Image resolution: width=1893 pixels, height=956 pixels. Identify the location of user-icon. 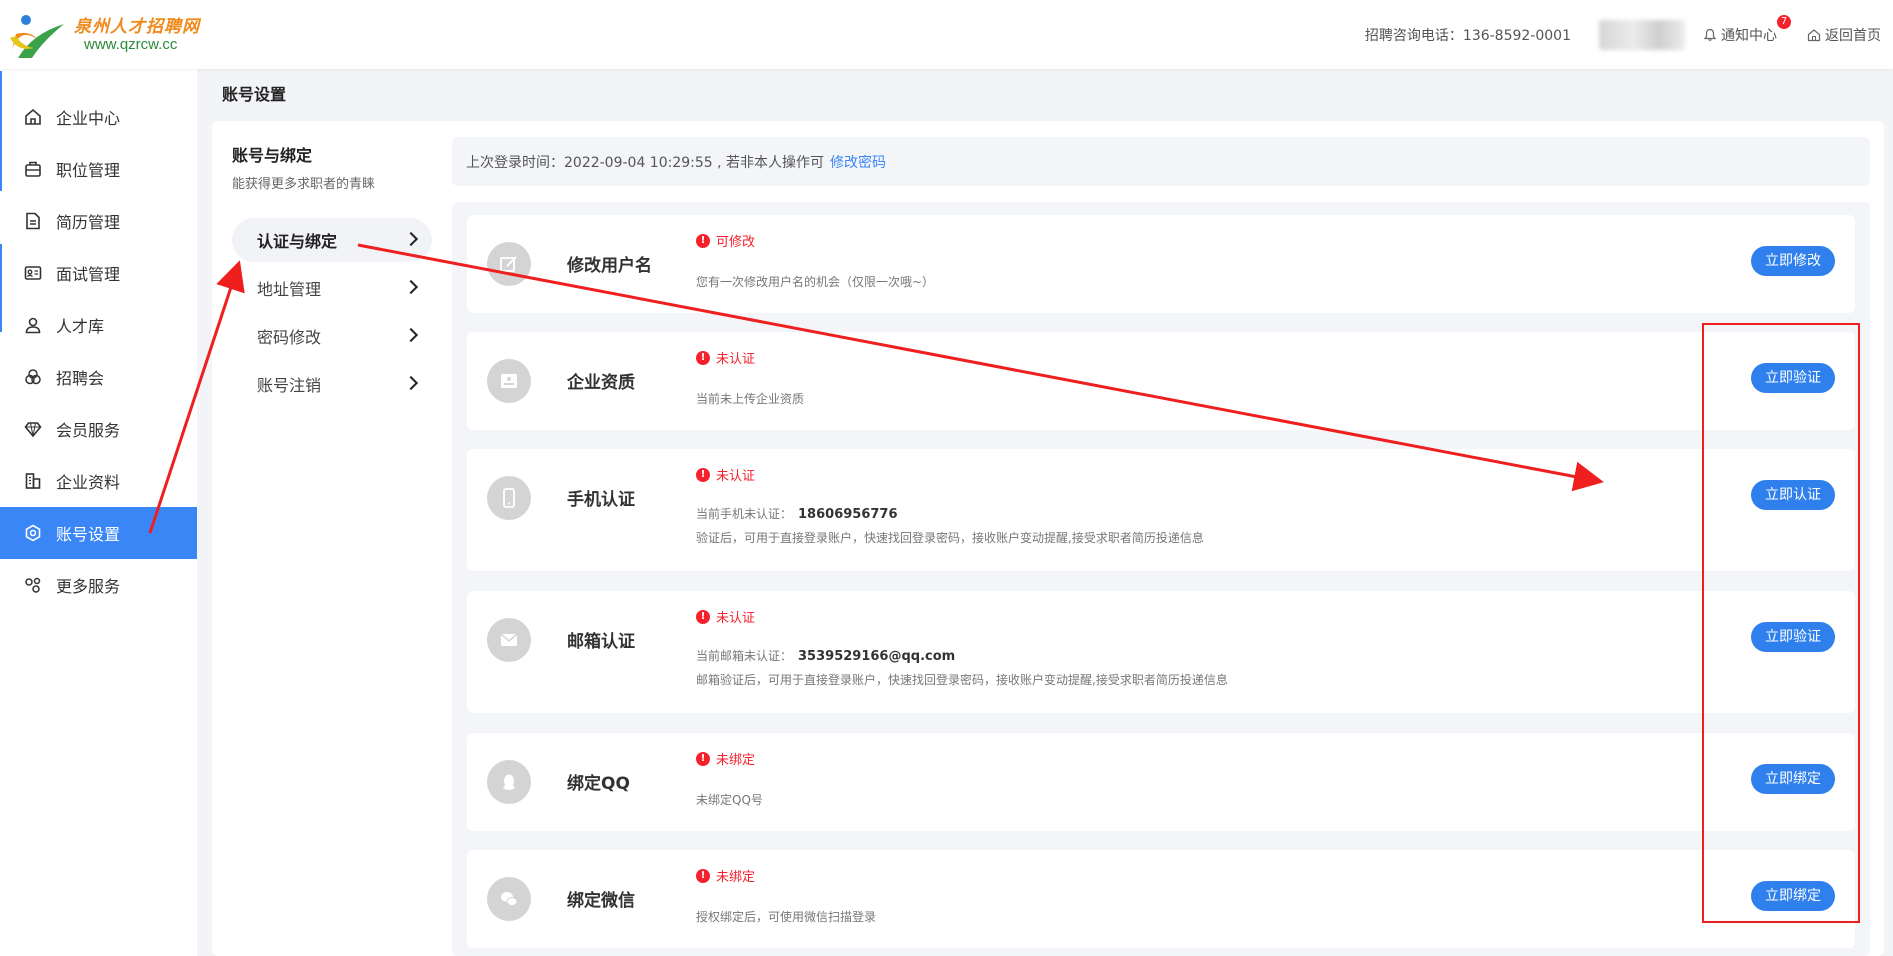
(33, 325).